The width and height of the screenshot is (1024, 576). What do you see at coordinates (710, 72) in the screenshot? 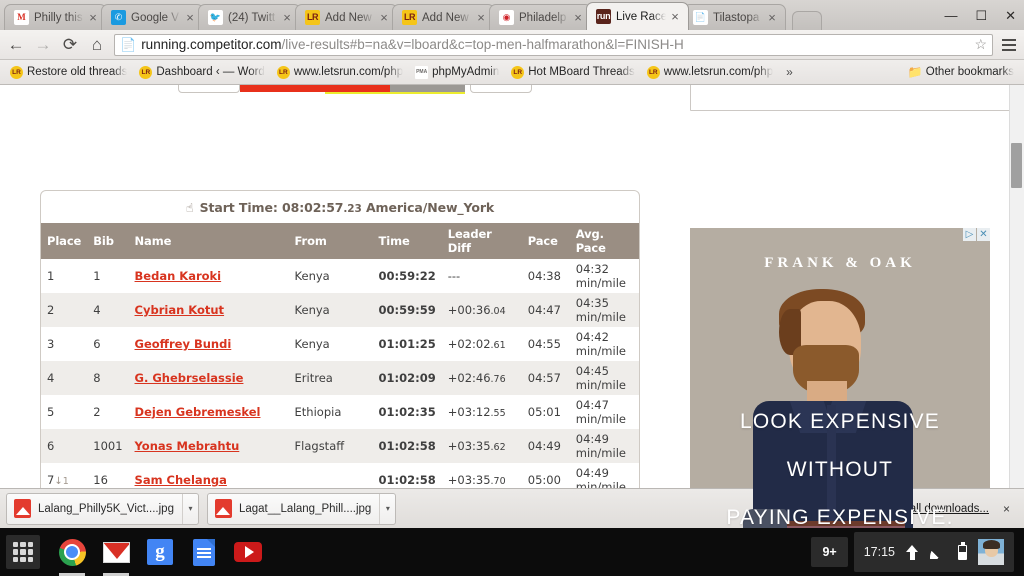
I see `bookmark-letsrun-php-2: LR www.letsrun.com/php` at bounding box center [710, 72].